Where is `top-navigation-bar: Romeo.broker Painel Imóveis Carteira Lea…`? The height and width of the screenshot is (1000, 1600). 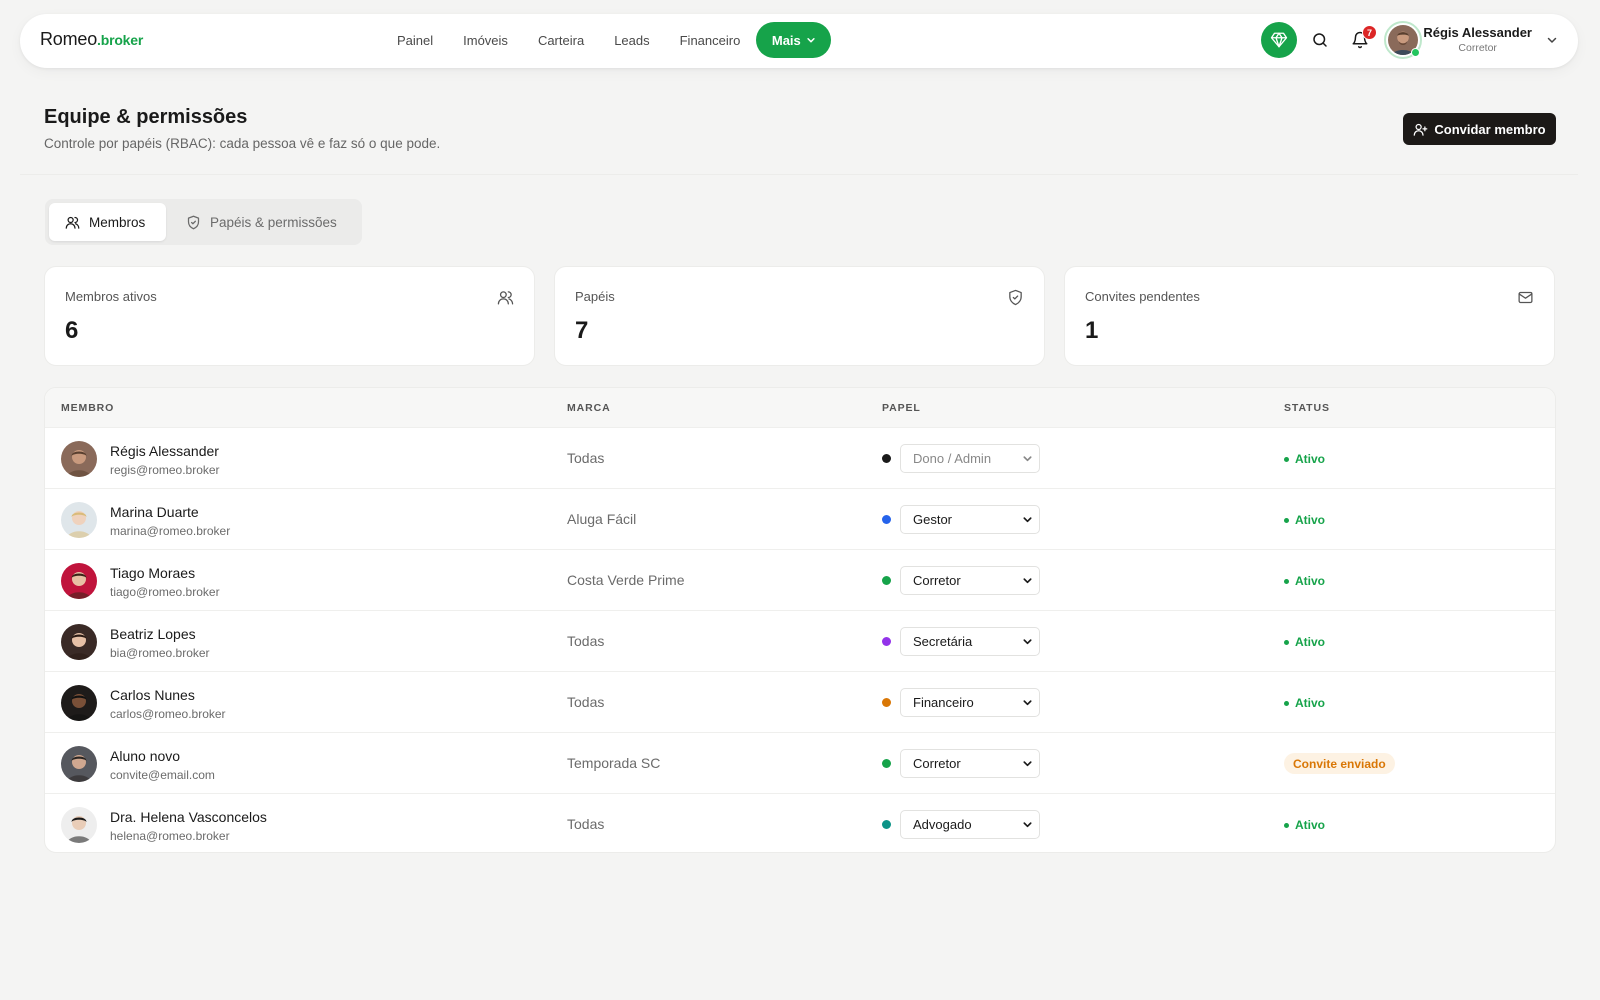
top-navigation-bar: Romeo.broker Painel Imóveis Carteira Lea… is located at coordinates (799, 41).